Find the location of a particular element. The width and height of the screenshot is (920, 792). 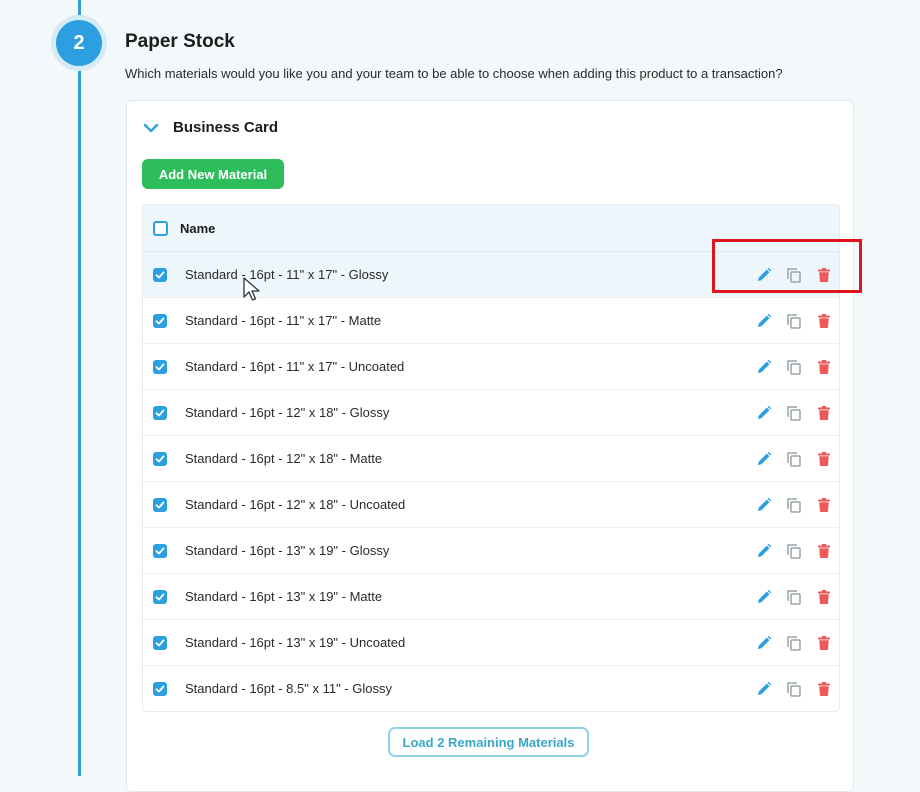

material-name: Standard - 16pt - 12" x 18" - Uncoated is located at coordinates (295, 504).